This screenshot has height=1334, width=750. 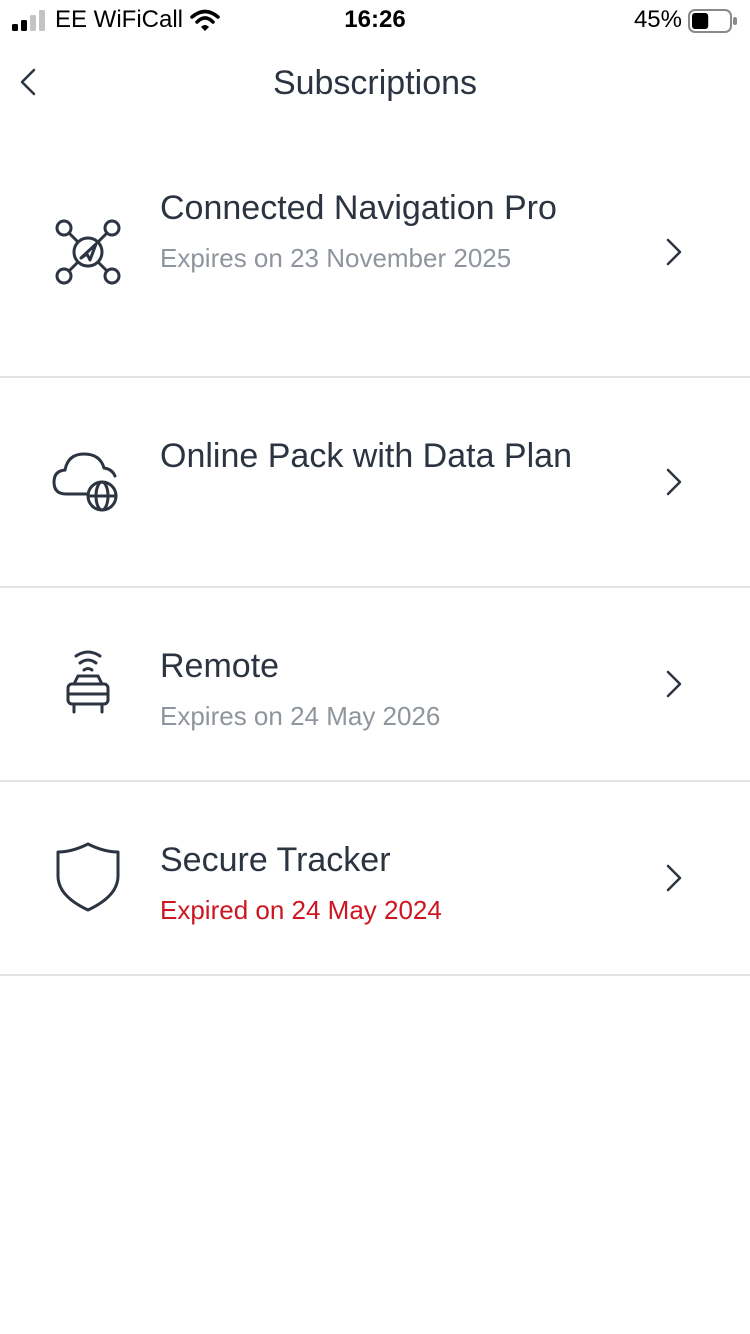 I want to click on subscription-expired-status: Expired on 24 May 2024, so click(x=301, y=910).